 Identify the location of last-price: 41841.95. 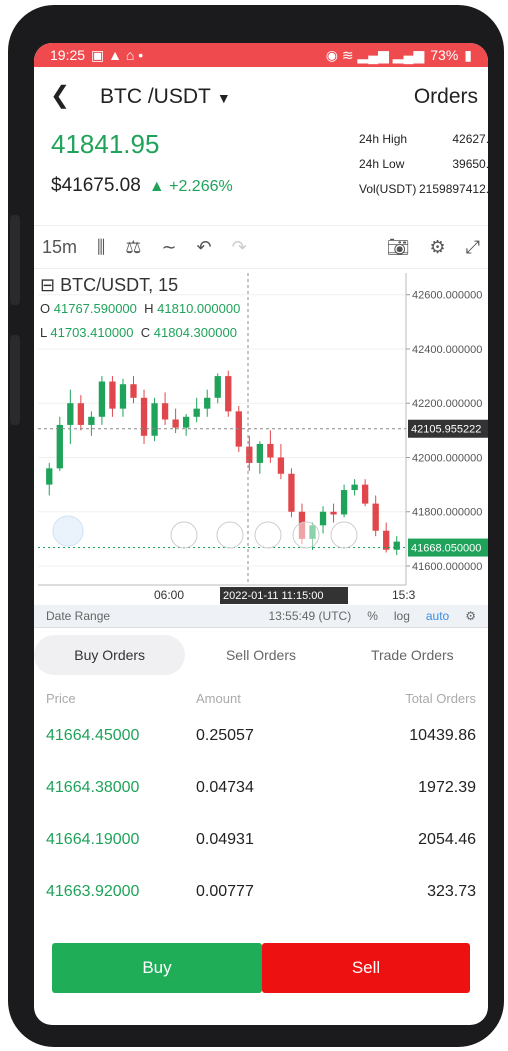
(105, 144).